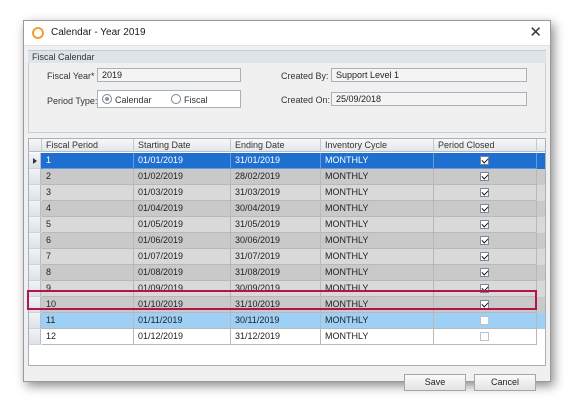 The image size is (584, 418). I want to click on cell-starting-date: 01/03/2019, so click(182, 193).